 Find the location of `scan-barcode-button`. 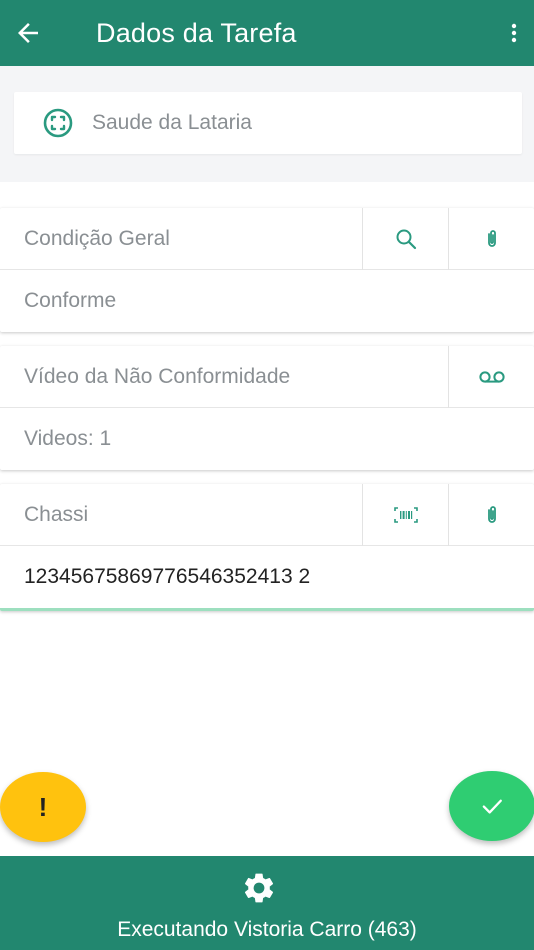

scan-barcode-button is located at coordinates (405, 514).